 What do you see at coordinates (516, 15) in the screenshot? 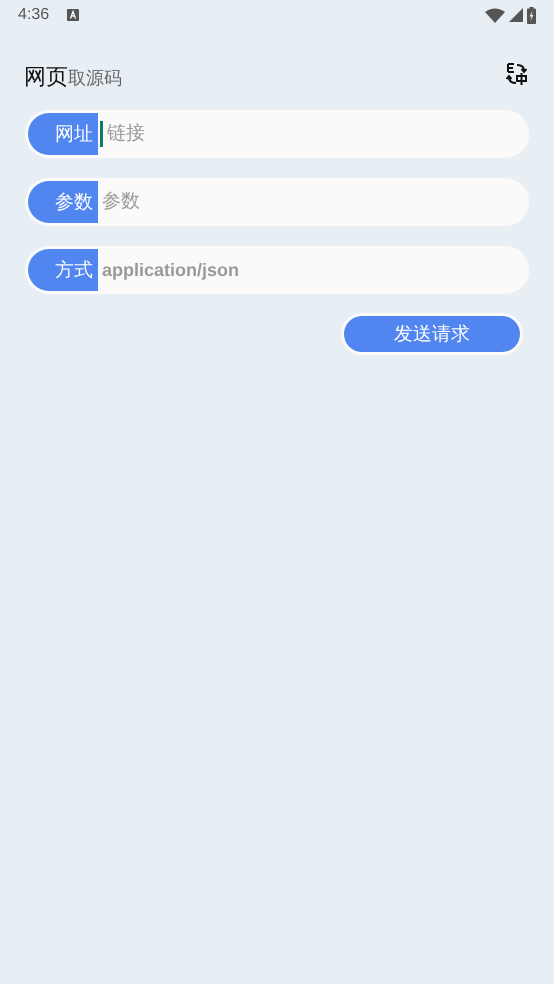
I see `signal-icon` at bounding box center [516, 15].